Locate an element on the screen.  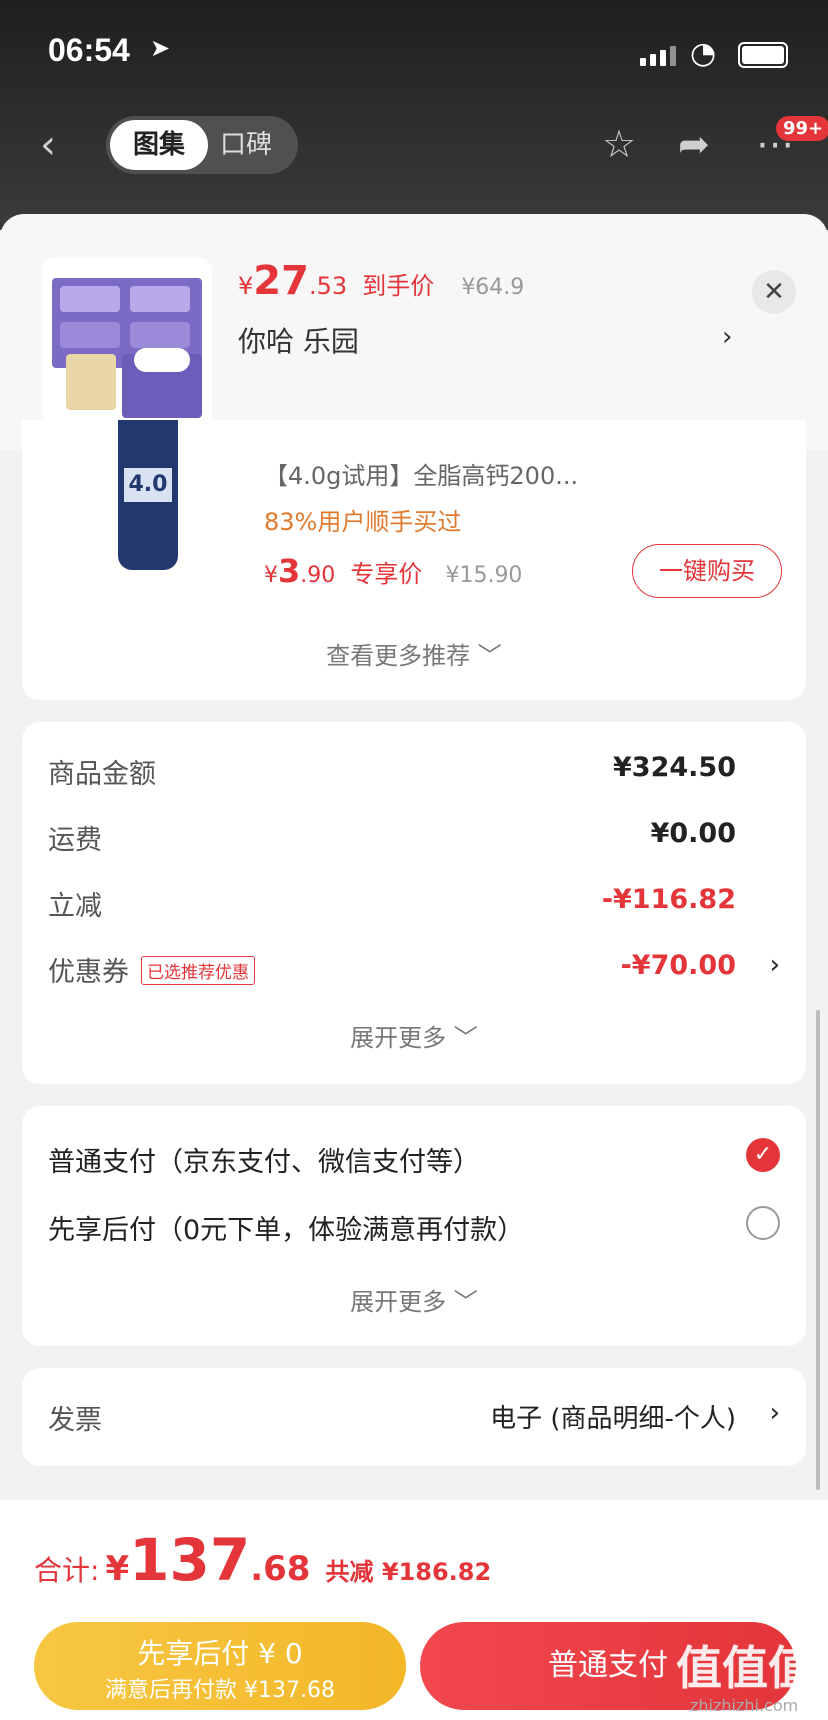
recommend-price: ¥3.90 专享价 ¥15.90 is located at coordinates (393, 571).